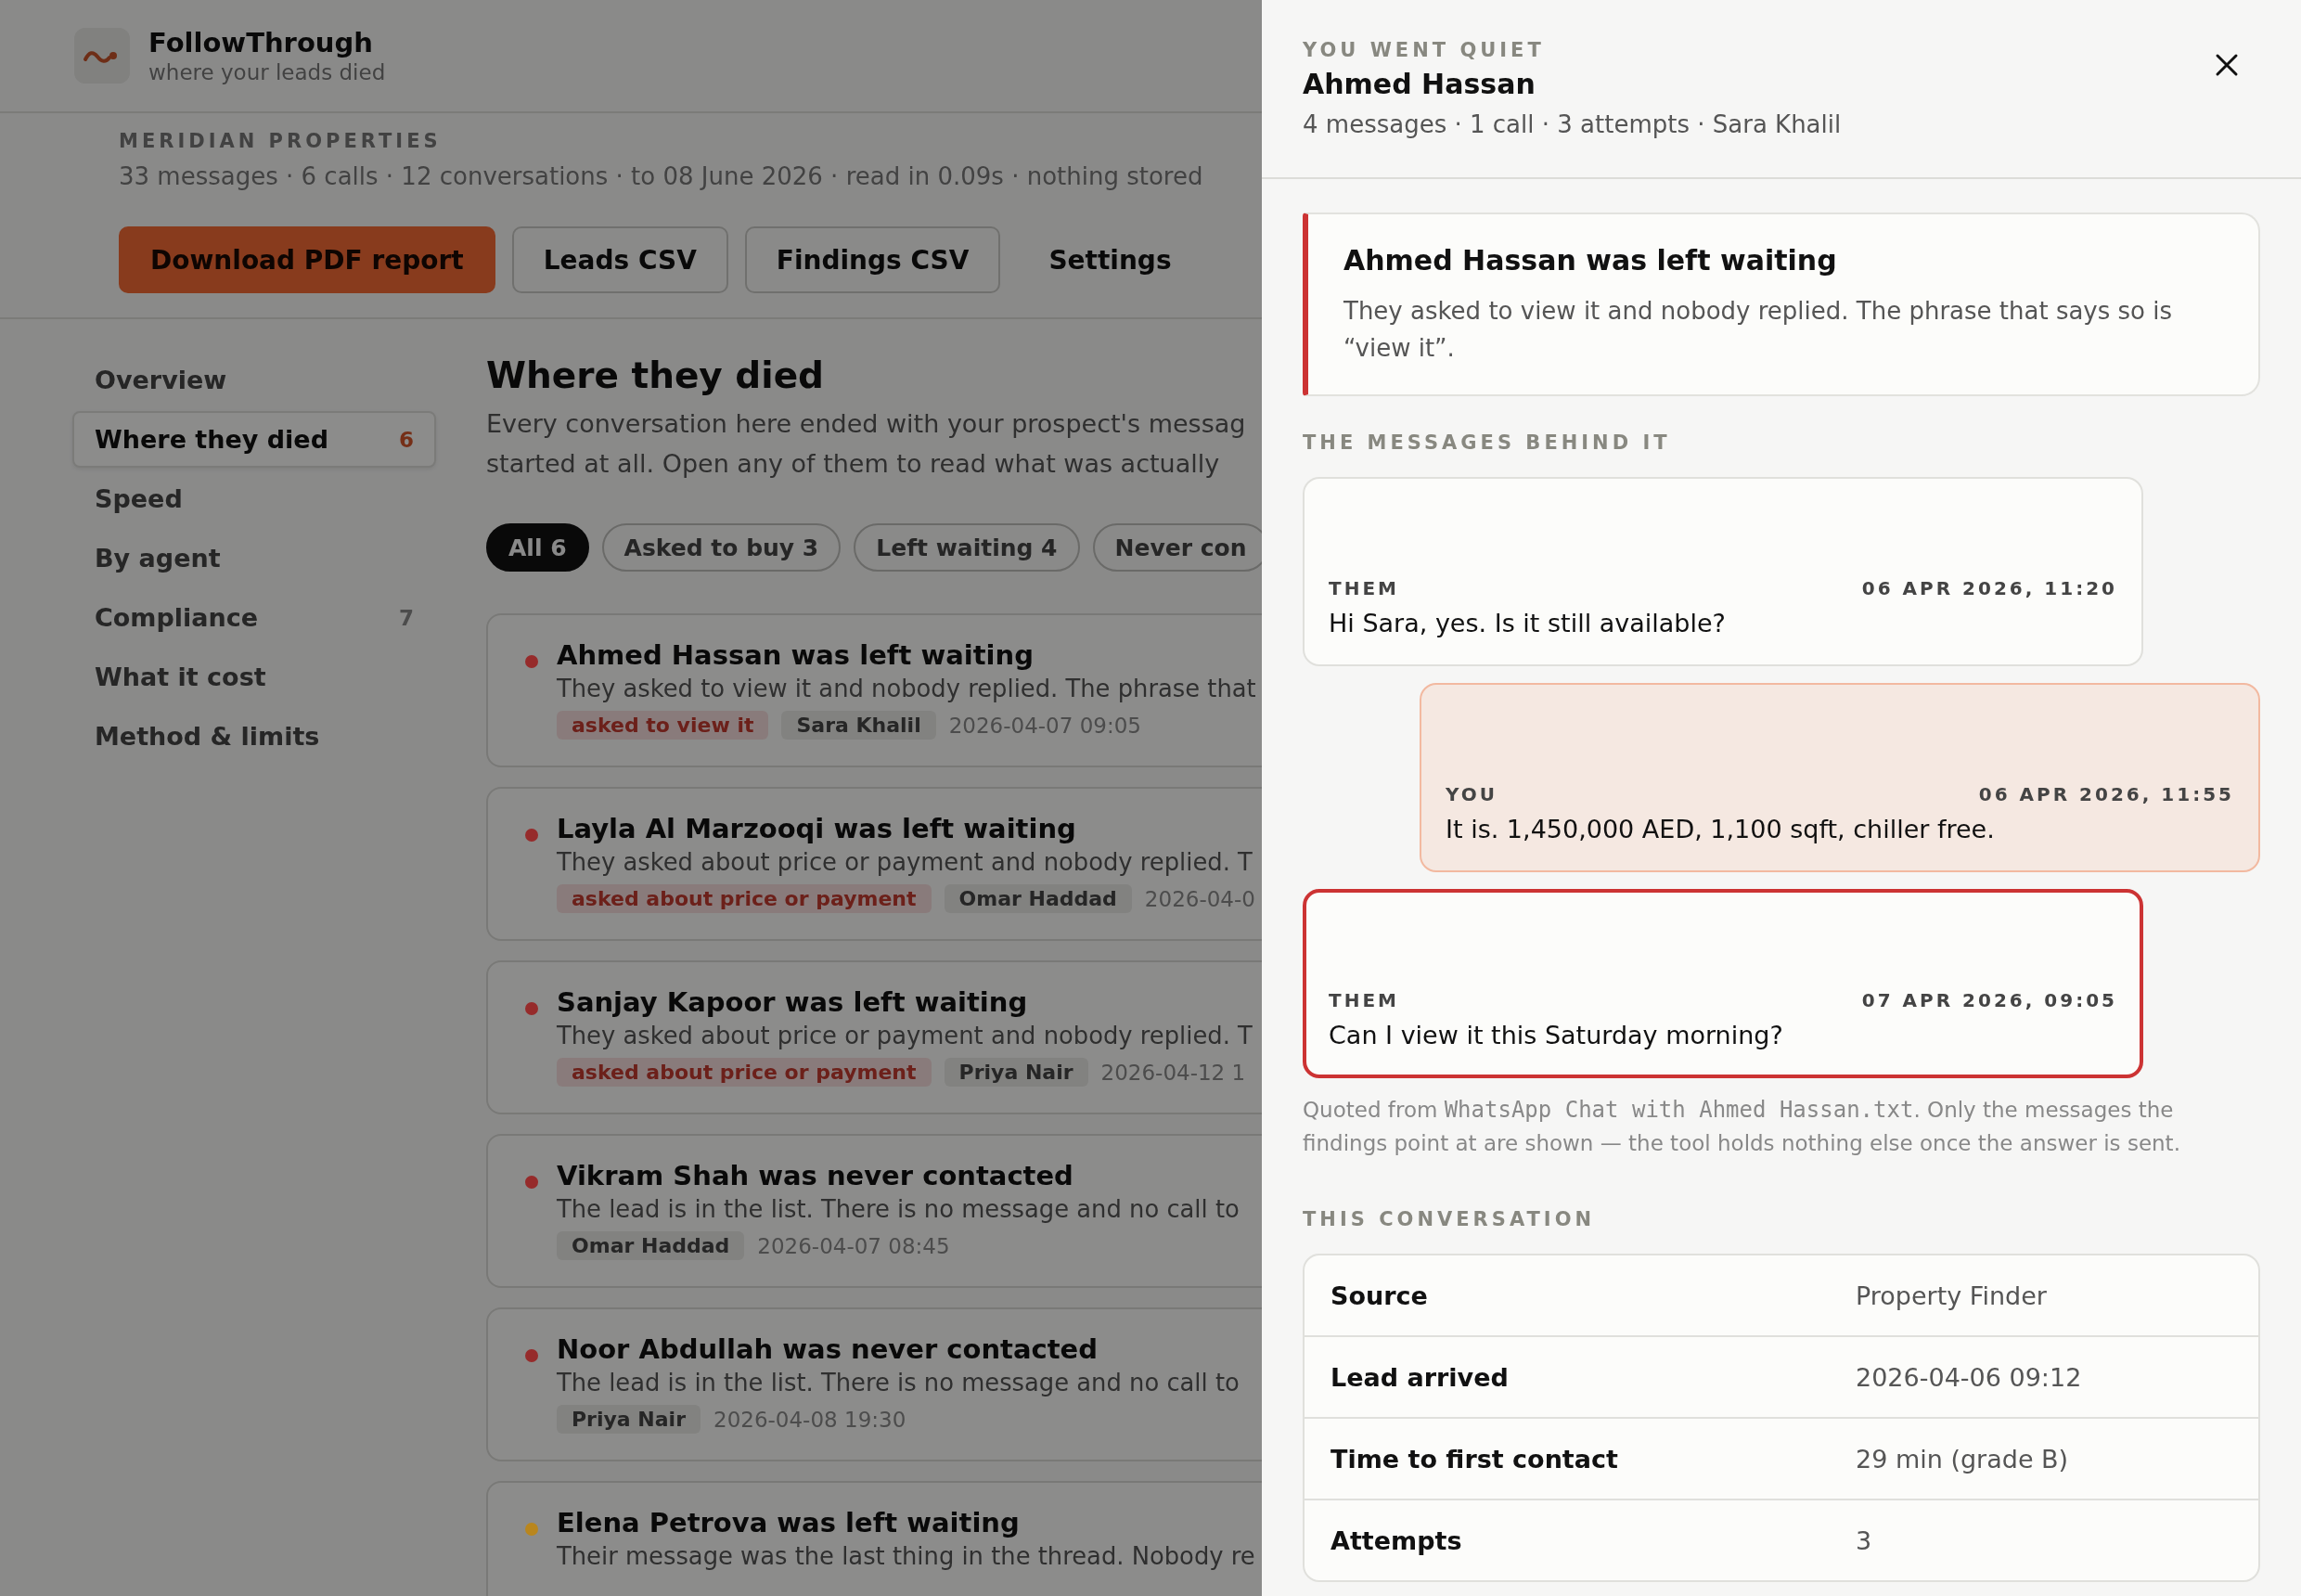  I want to click on section-heading: THE MESSAGES BEHIND IT, so click(1487, 443).